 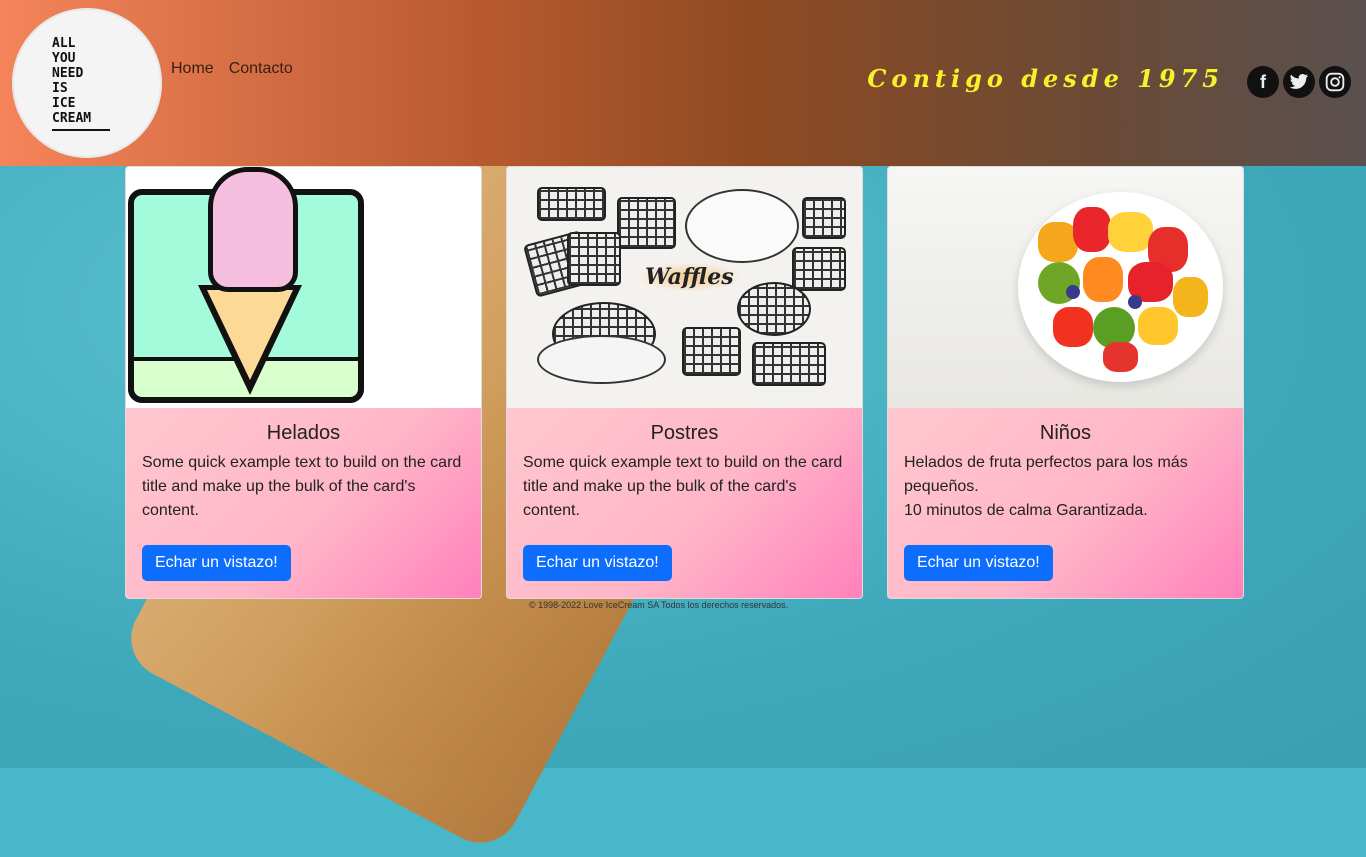 I want to click on card-title: Niños, so click(x=1065, y=433).